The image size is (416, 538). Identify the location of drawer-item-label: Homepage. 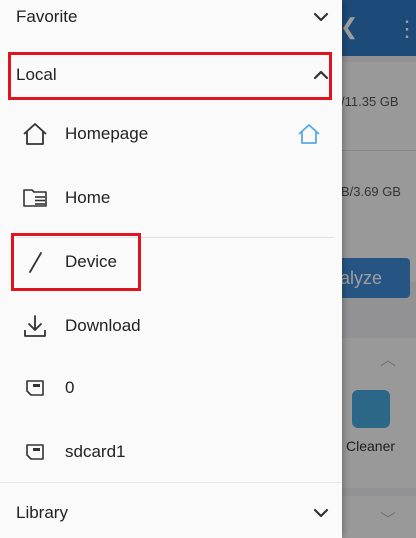
(107, 133).